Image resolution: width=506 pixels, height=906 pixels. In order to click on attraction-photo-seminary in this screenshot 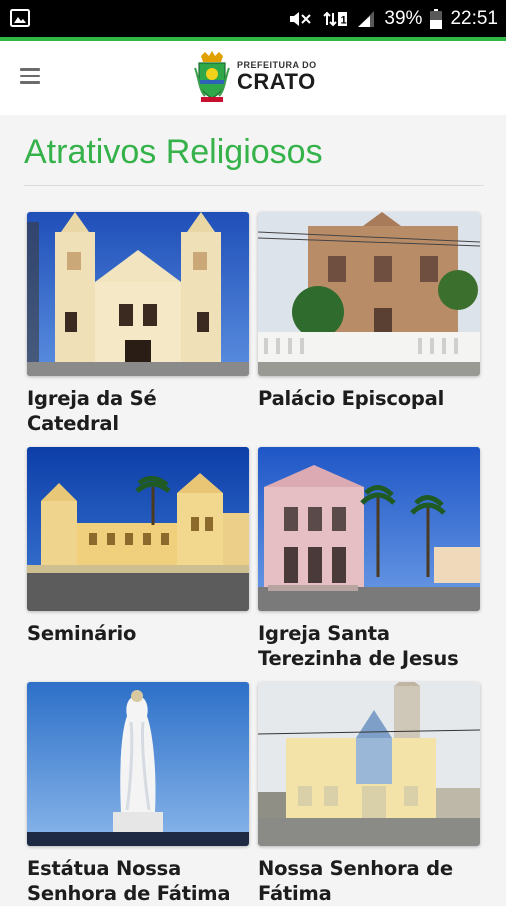, I will do `click(138, 529)`.